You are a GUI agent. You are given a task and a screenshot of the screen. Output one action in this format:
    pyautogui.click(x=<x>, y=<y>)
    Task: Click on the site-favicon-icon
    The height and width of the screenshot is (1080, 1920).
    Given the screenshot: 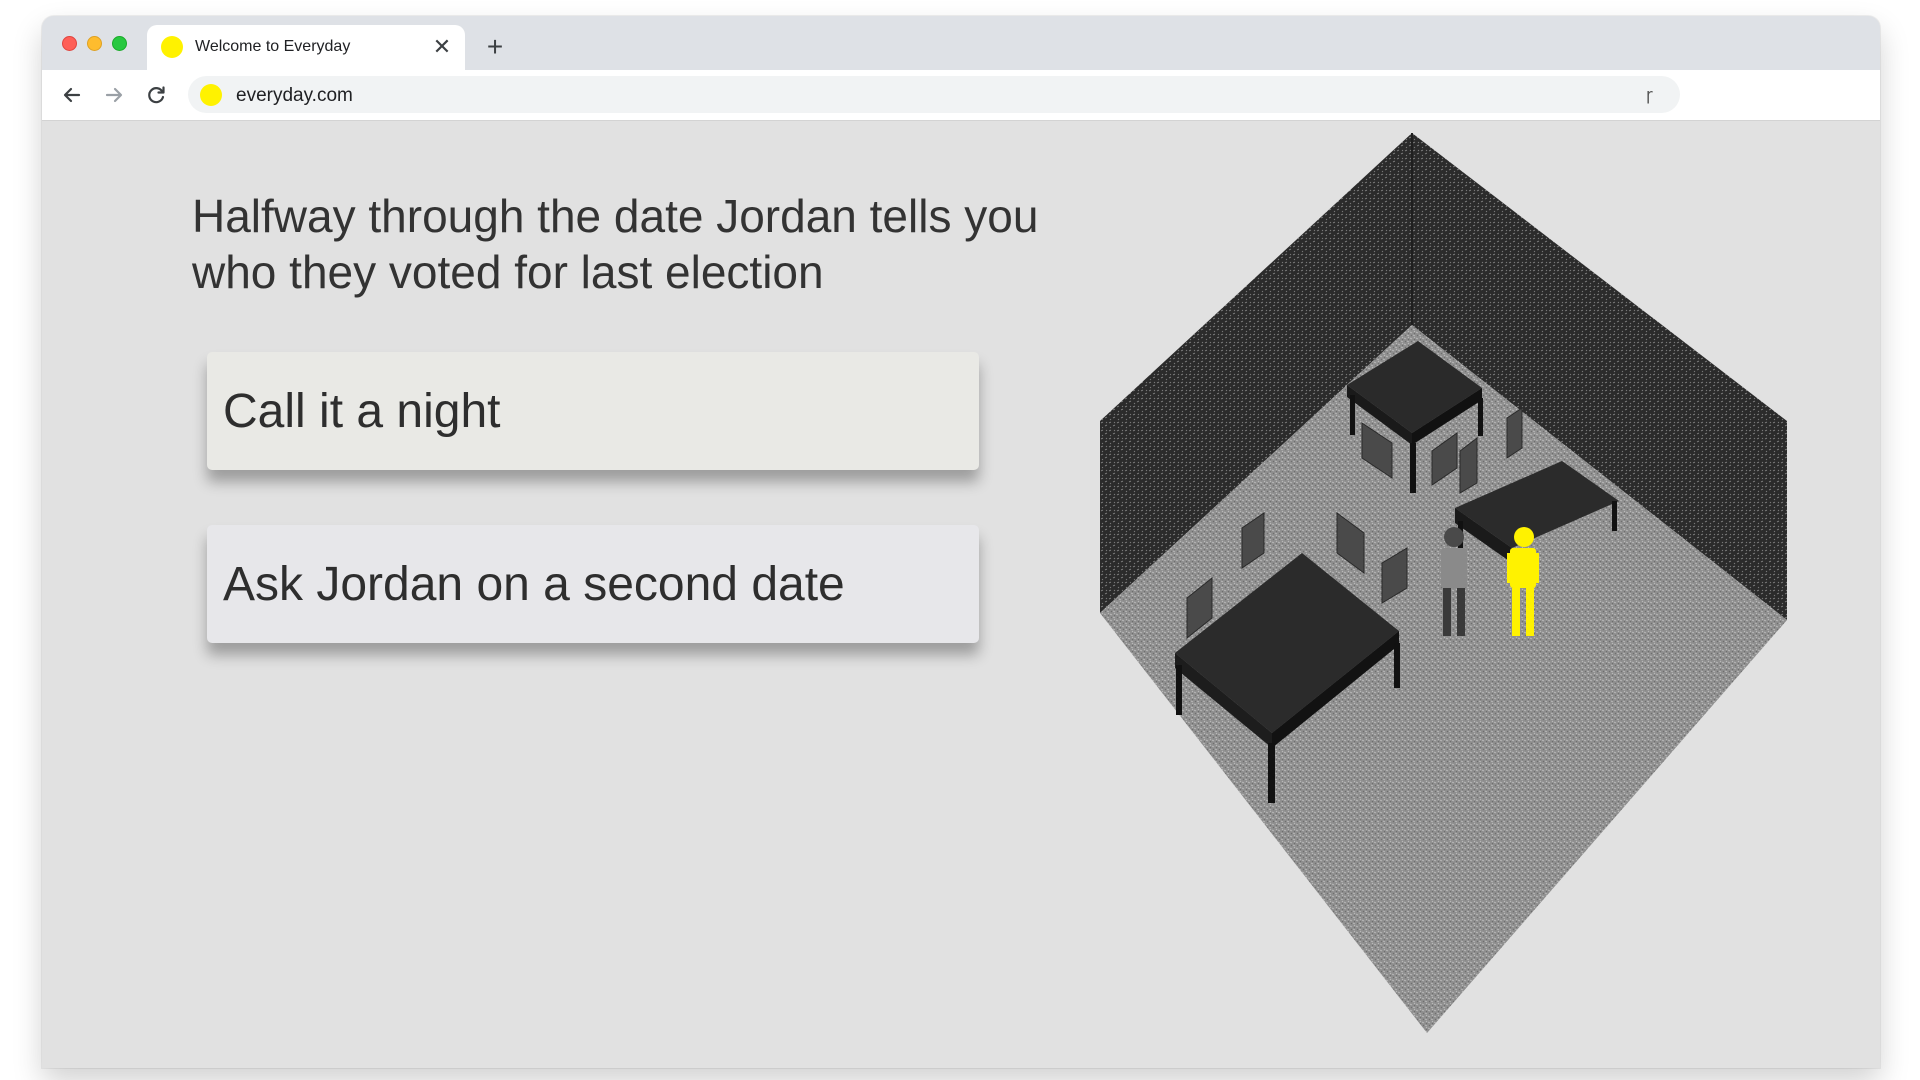 What is the action you would take?
    pyautogui.click(x=211, y=95)
    